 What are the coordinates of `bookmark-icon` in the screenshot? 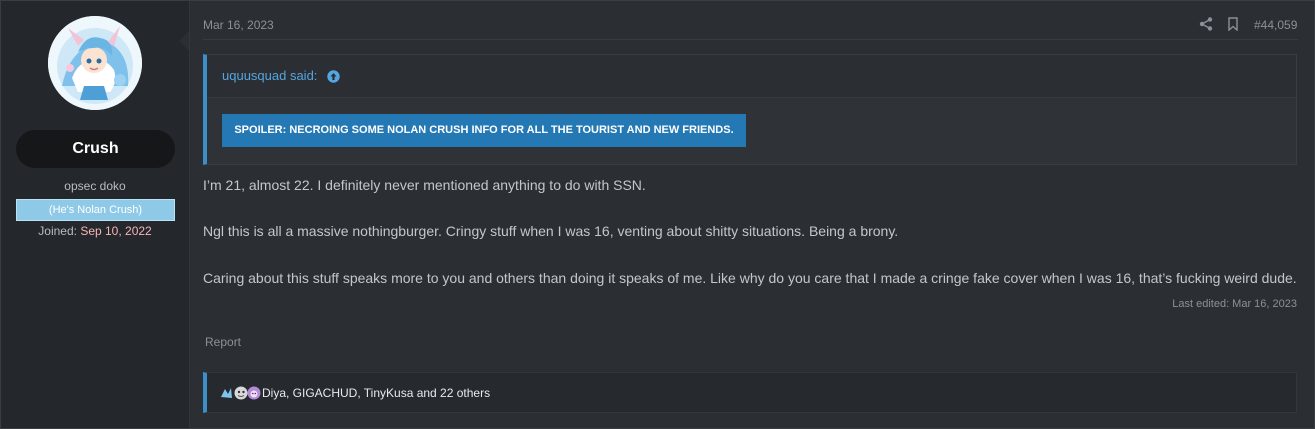 It's located at (1233, 24).